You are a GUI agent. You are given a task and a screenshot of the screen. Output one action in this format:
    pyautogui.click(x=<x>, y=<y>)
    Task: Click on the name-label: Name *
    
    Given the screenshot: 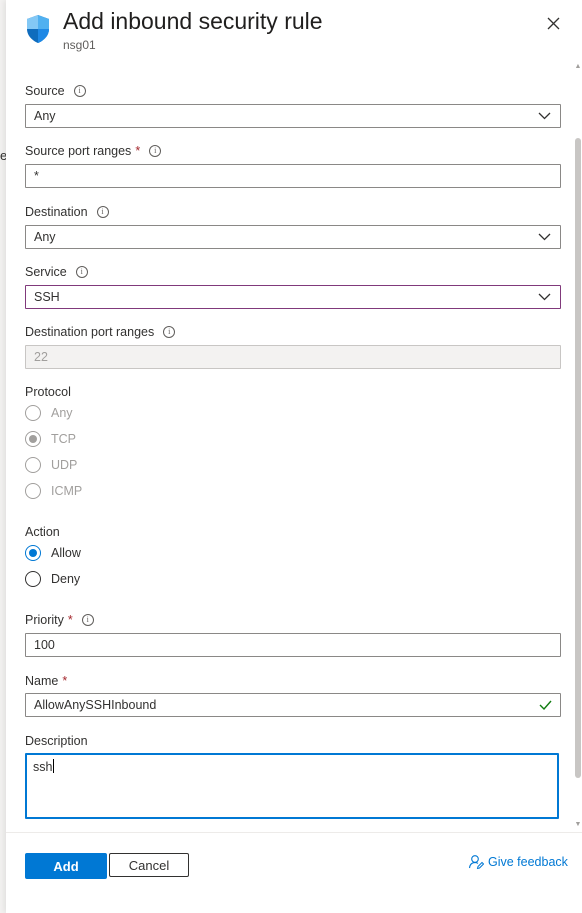 What is the action you would take?
    pyautogui.click(x=46, y=681)
    